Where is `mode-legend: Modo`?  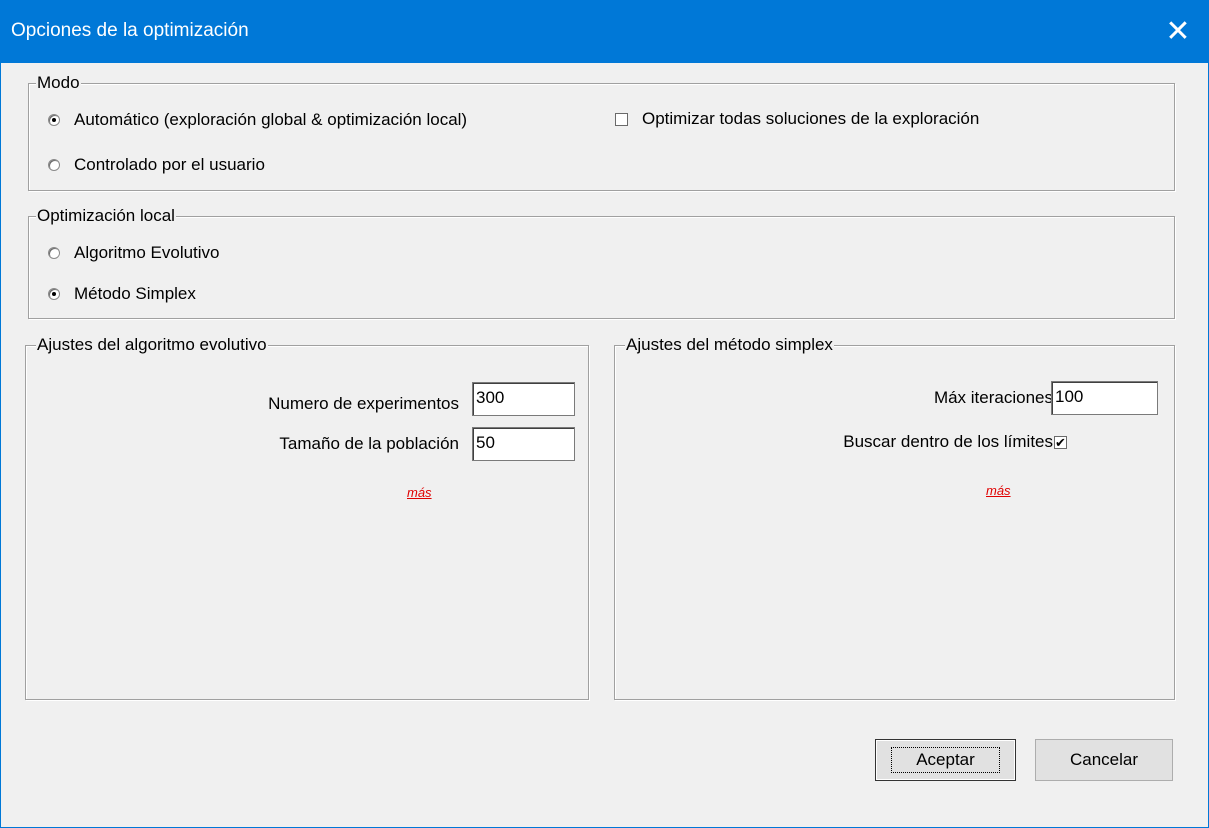
mode-legend: Modo is located at coordinates (58, 83).